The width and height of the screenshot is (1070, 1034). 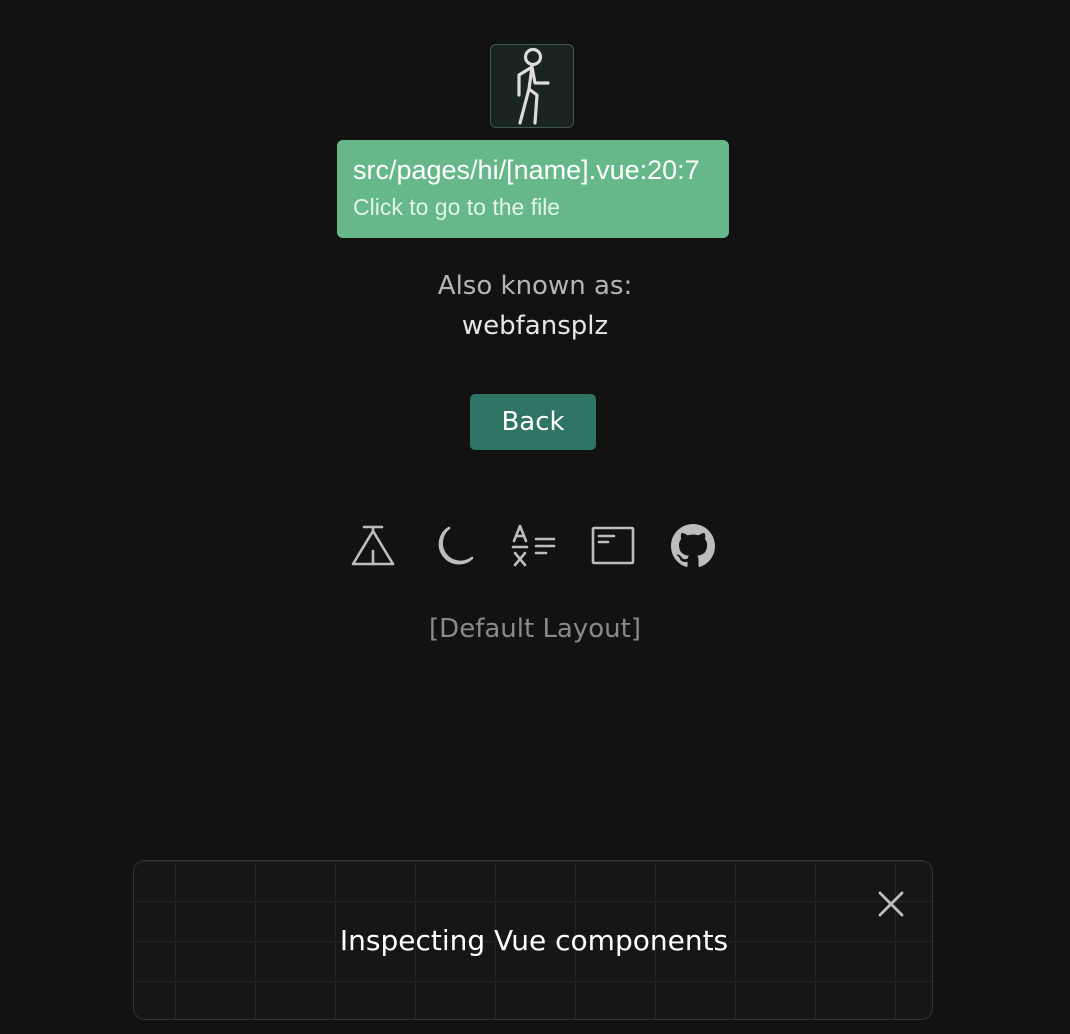 What do you see at coordinates (453, 546) in the screenshot?
I see `moon-icon` at bounding box center [453, 546].